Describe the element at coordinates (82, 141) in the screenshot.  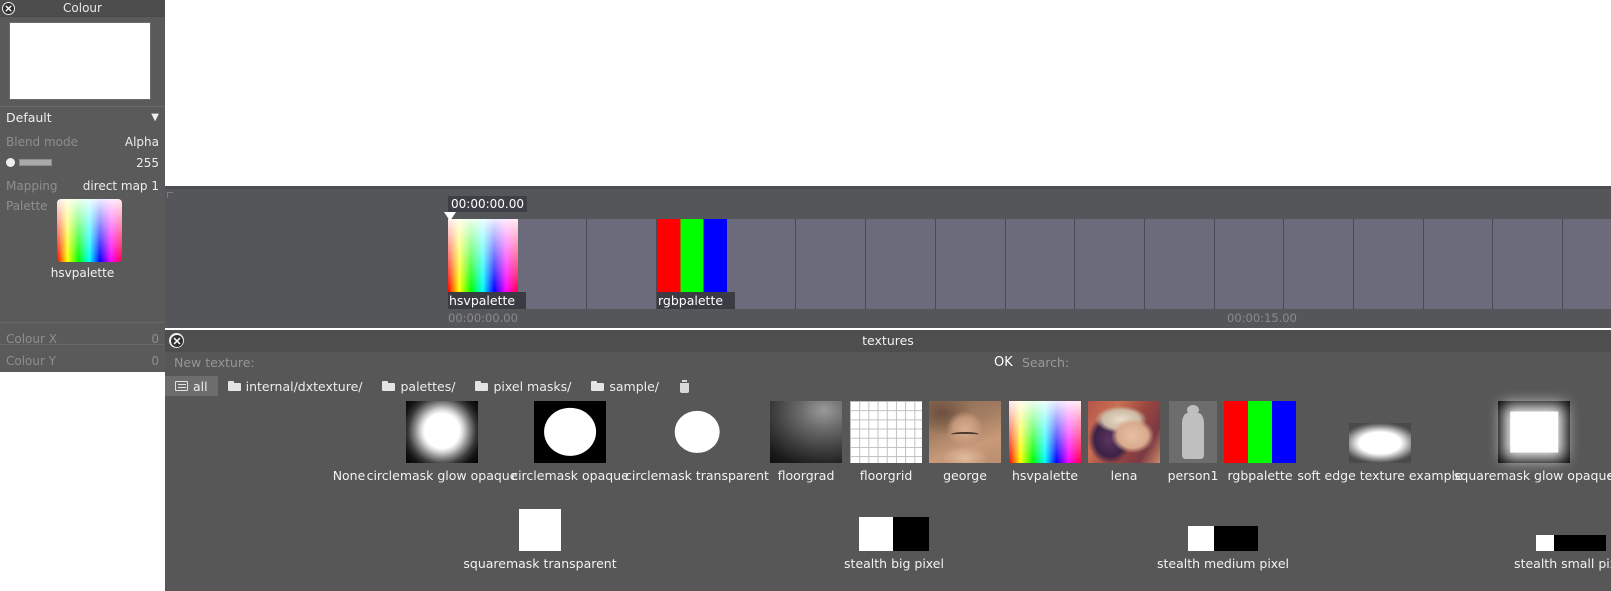
I see `blend-mode-row: Blend mode Alpha` at that location.